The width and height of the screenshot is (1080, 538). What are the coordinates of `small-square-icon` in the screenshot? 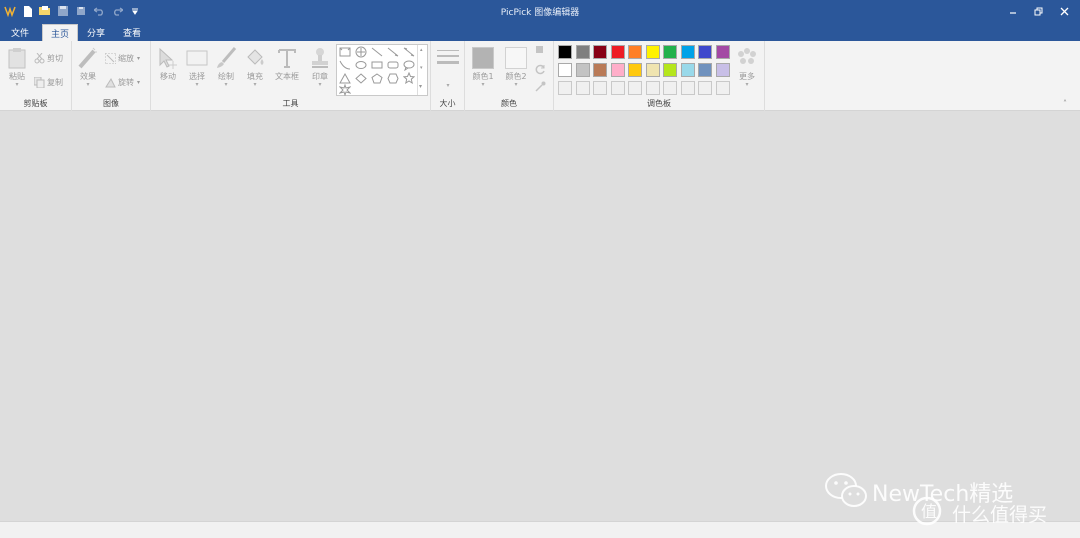 It's located at (539, 49).